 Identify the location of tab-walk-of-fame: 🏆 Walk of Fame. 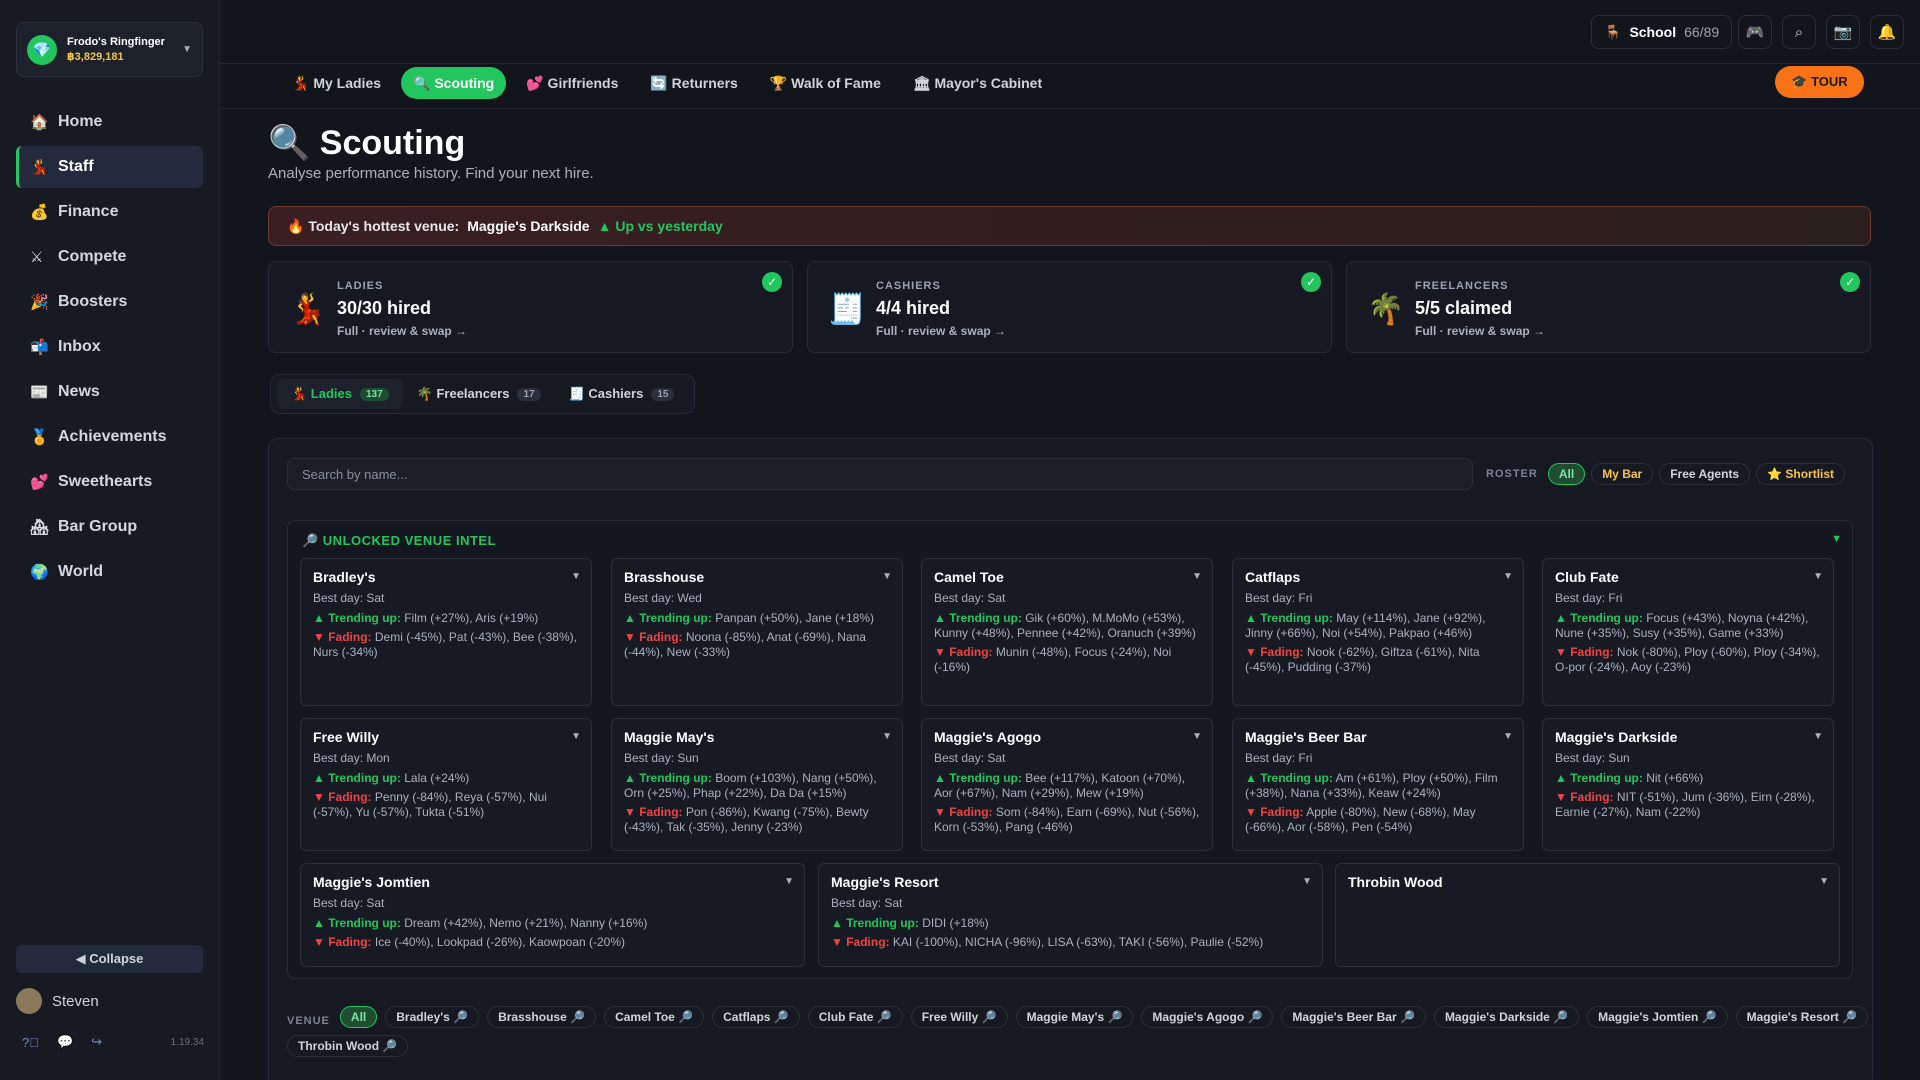
(825, 83).